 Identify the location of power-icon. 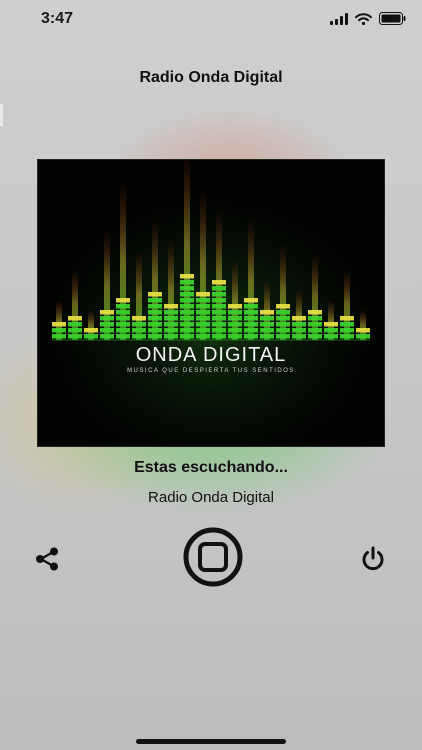
(373, 558).